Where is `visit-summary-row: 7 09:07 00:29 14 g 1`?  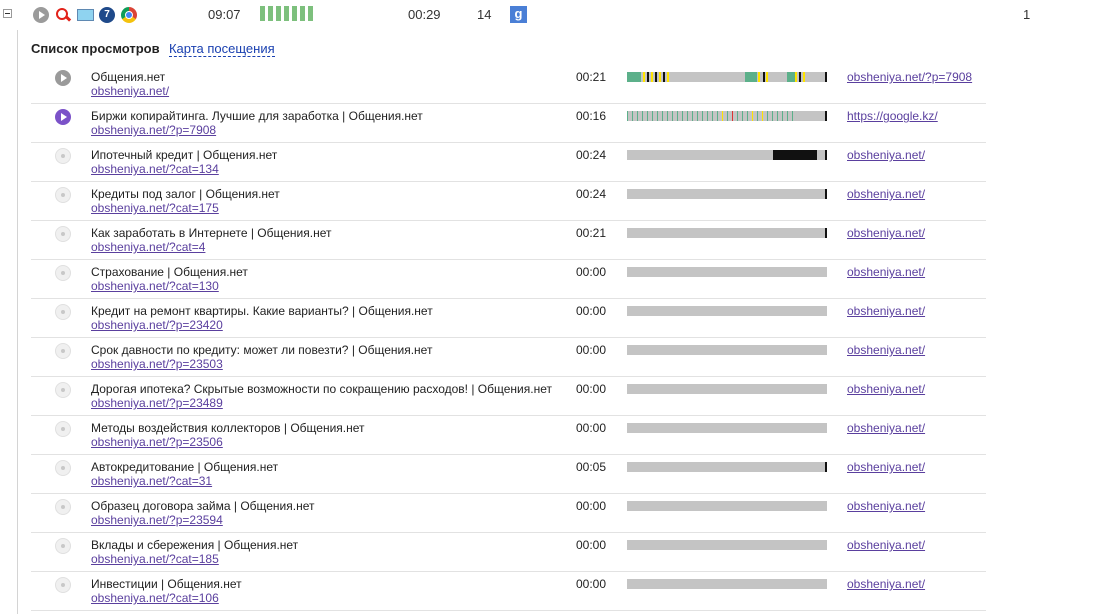
visit-summary-row: 7 09:07 00:29 14 g 1 is located at coordinates (557, 15).